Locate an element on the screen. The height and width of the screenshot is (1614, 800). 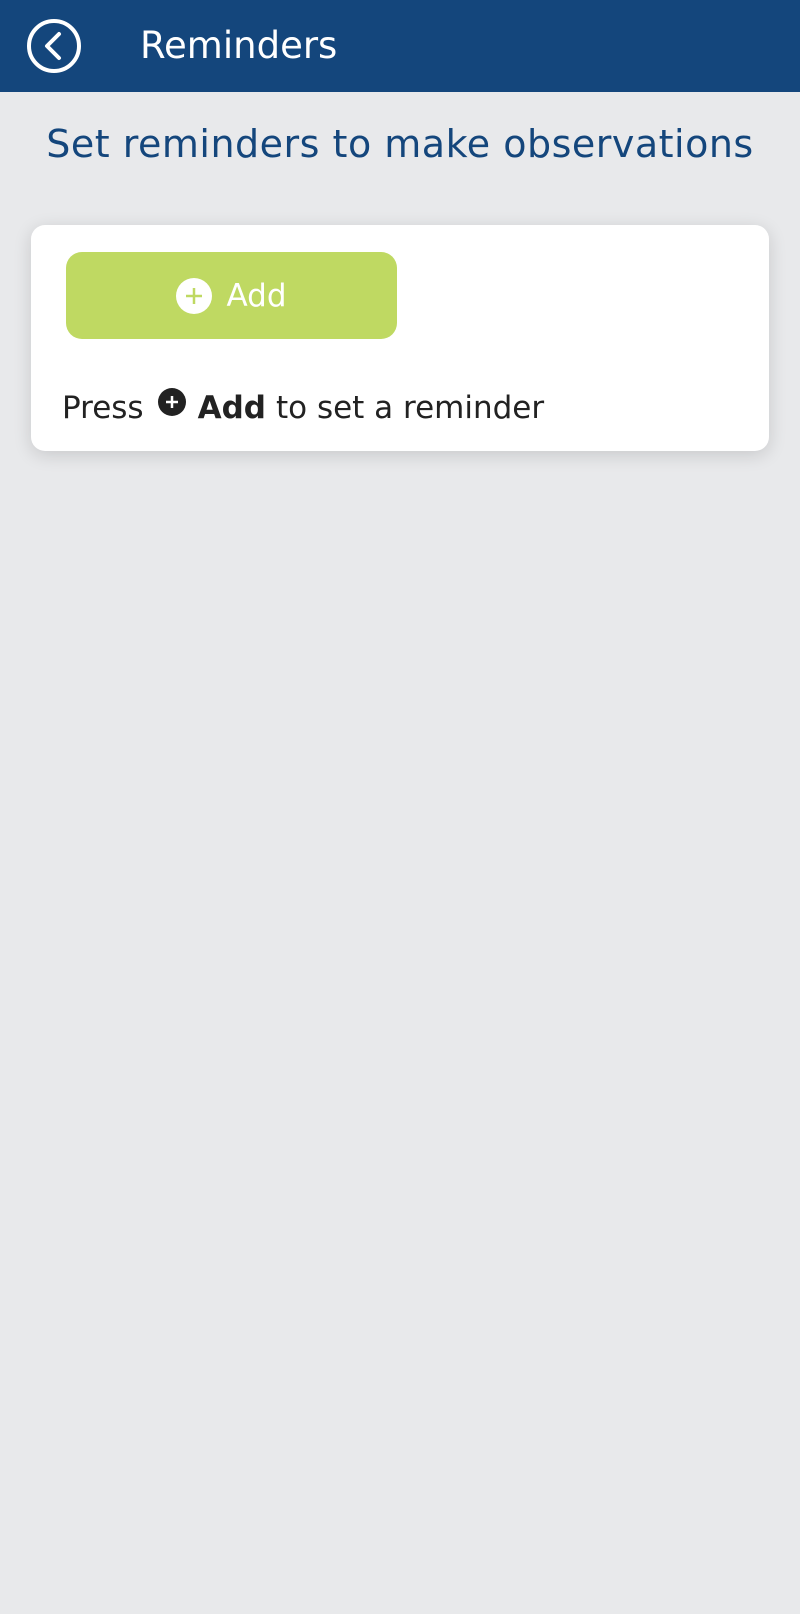
chevron-left-icon is located at coordinates (53, 46).